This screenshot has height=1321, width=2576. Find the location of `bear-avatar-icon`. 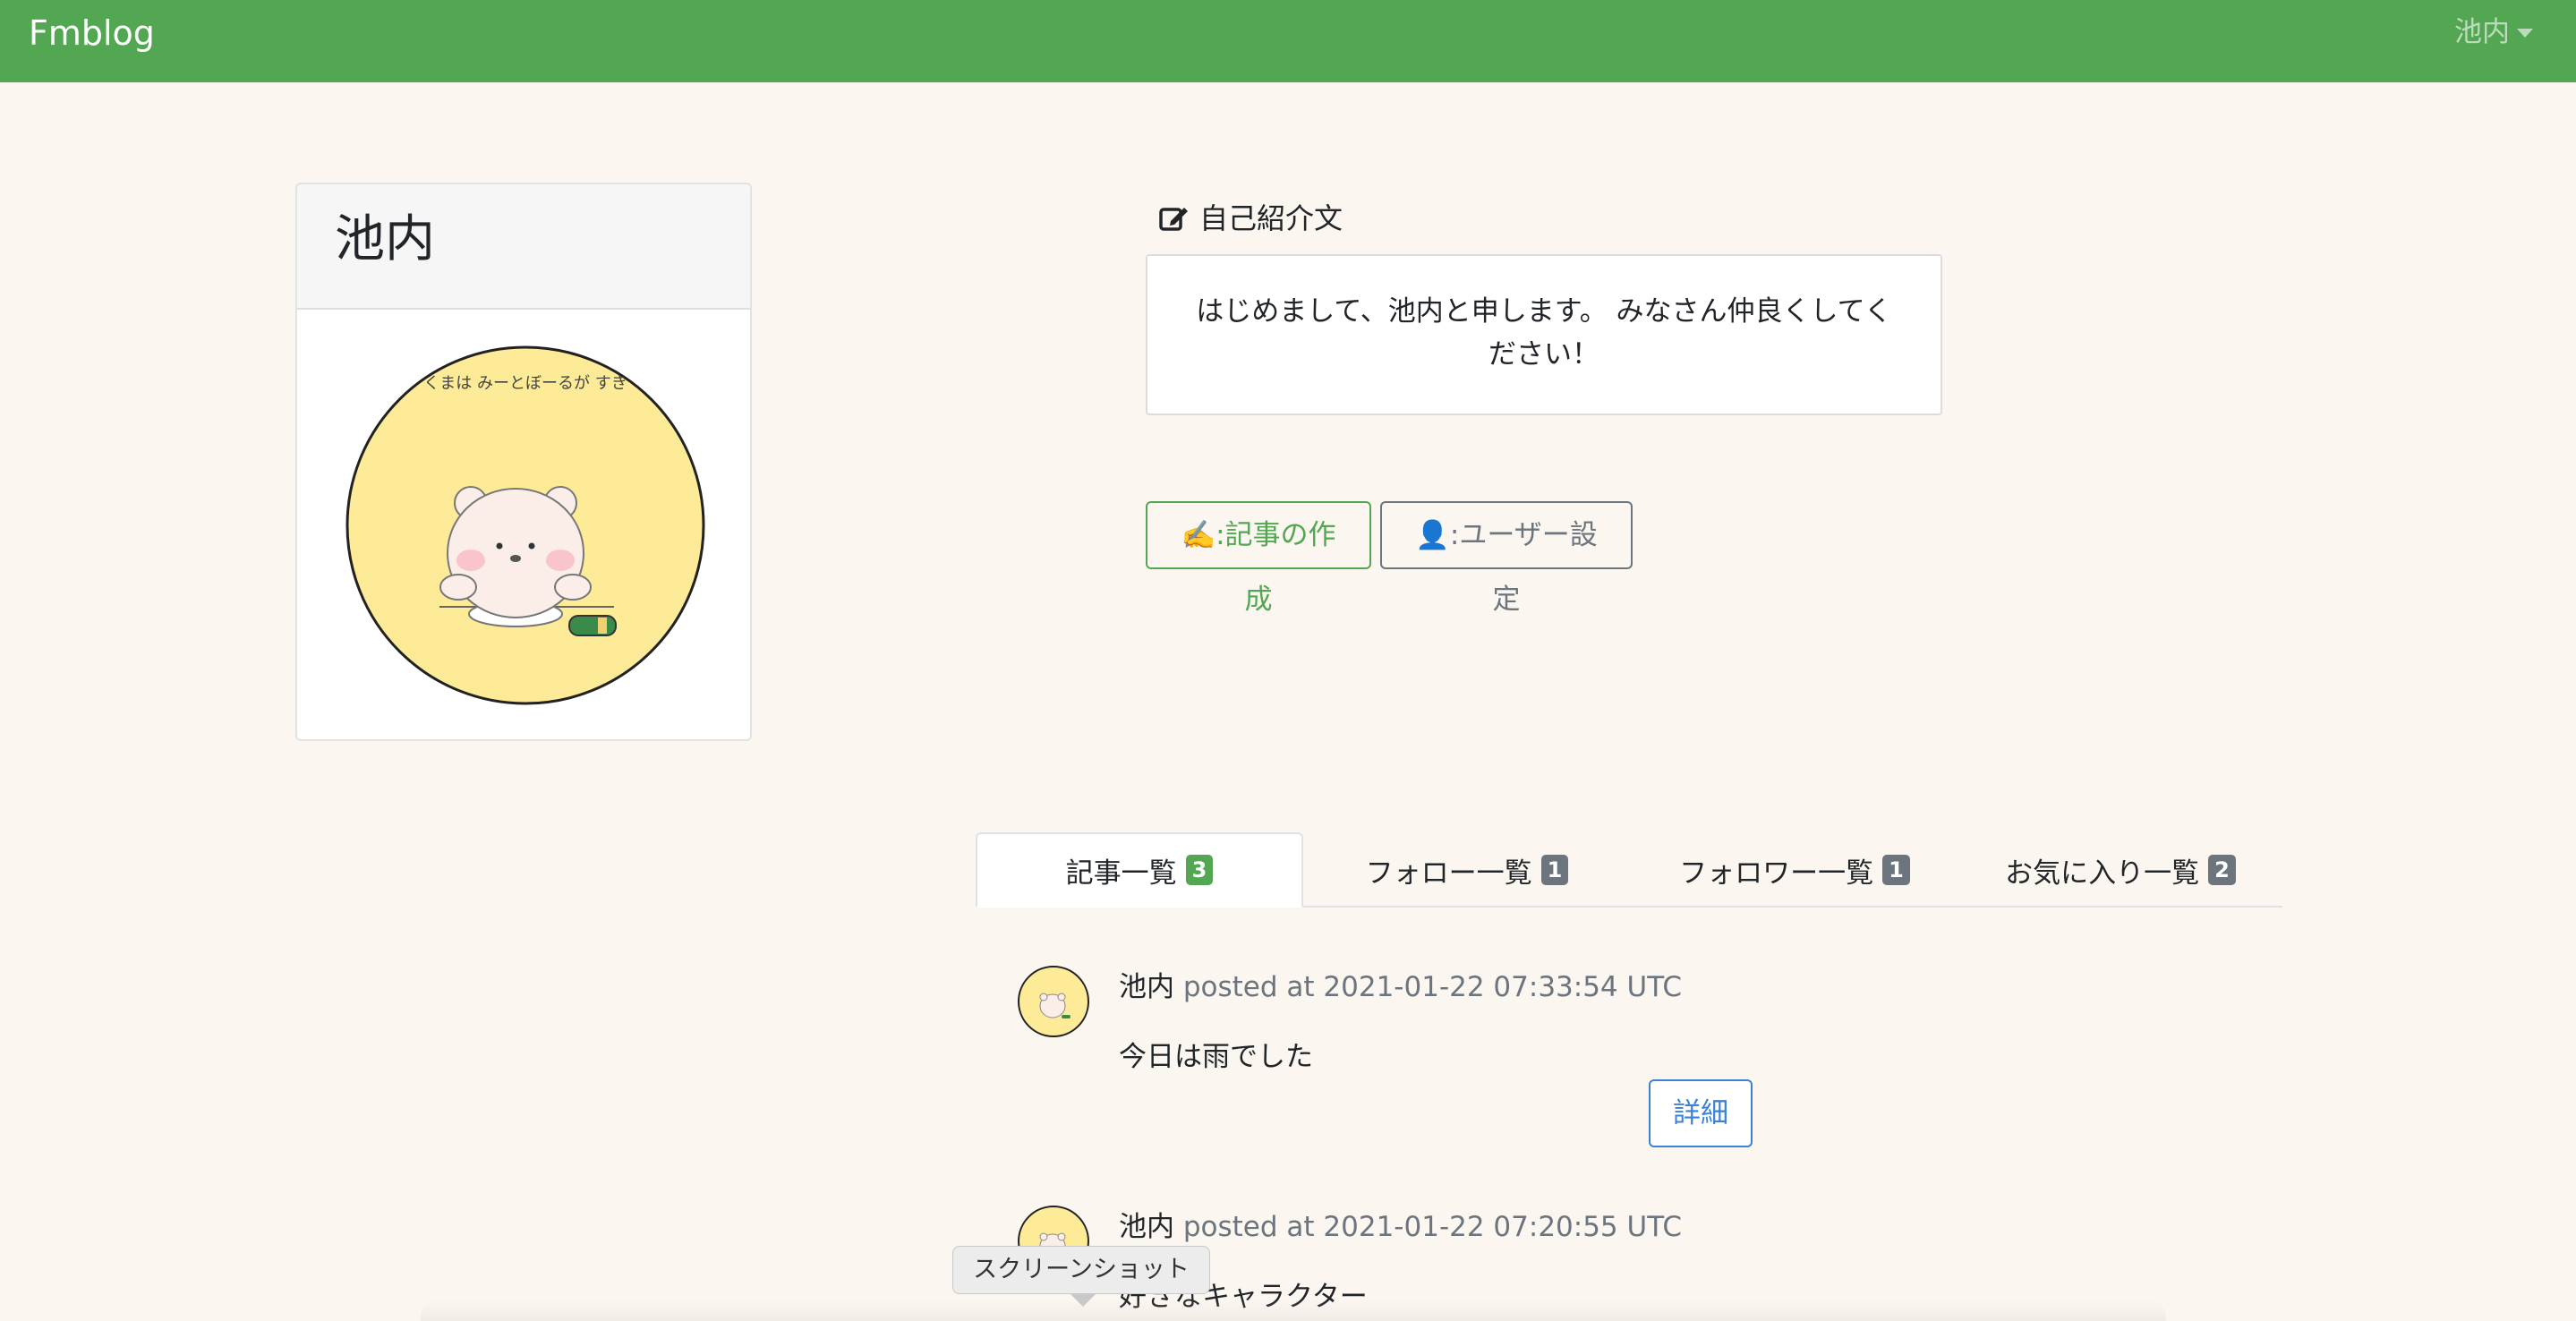

bear-avatar-icon is located at coordinates (1053, 1001).